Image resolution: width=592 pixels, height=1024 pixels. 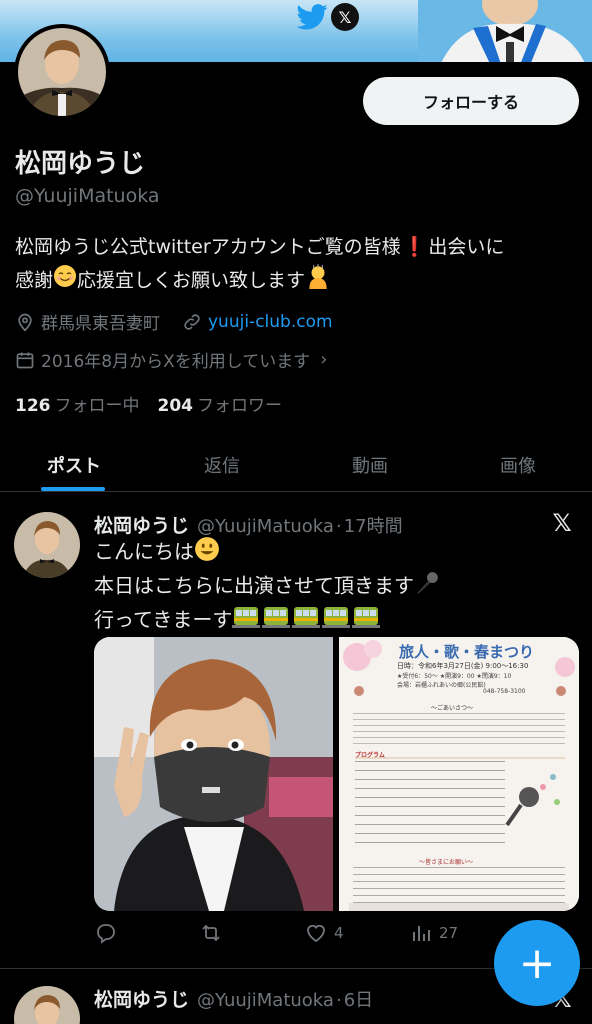 I want to click on like-button: 4, so click(x=356, y=933).